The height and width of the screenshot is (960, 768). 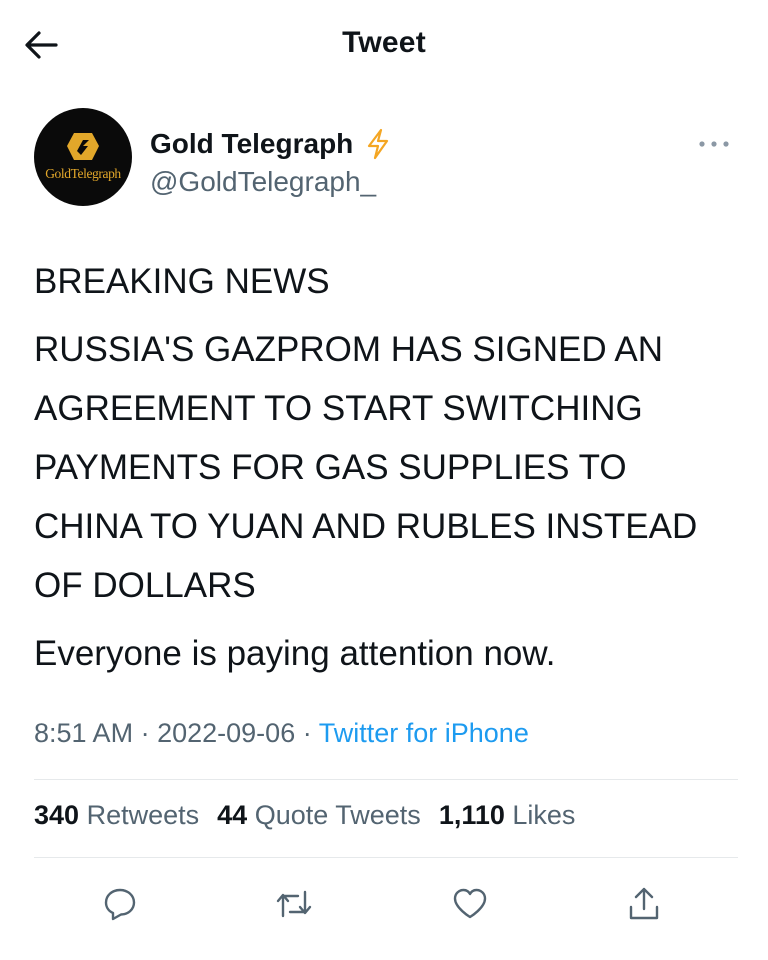 I want to click on reply-button, so click(x=120, y=904).